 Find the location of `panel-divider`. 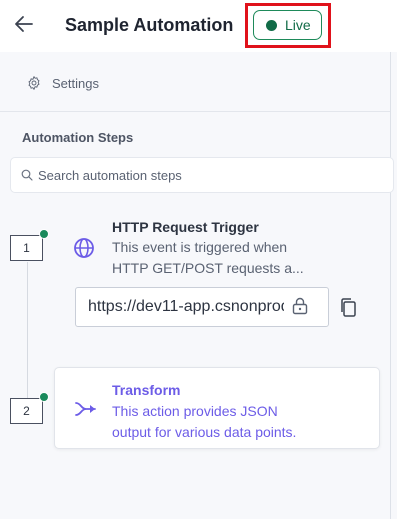

panel-divider is located at coordinates (390, 285).